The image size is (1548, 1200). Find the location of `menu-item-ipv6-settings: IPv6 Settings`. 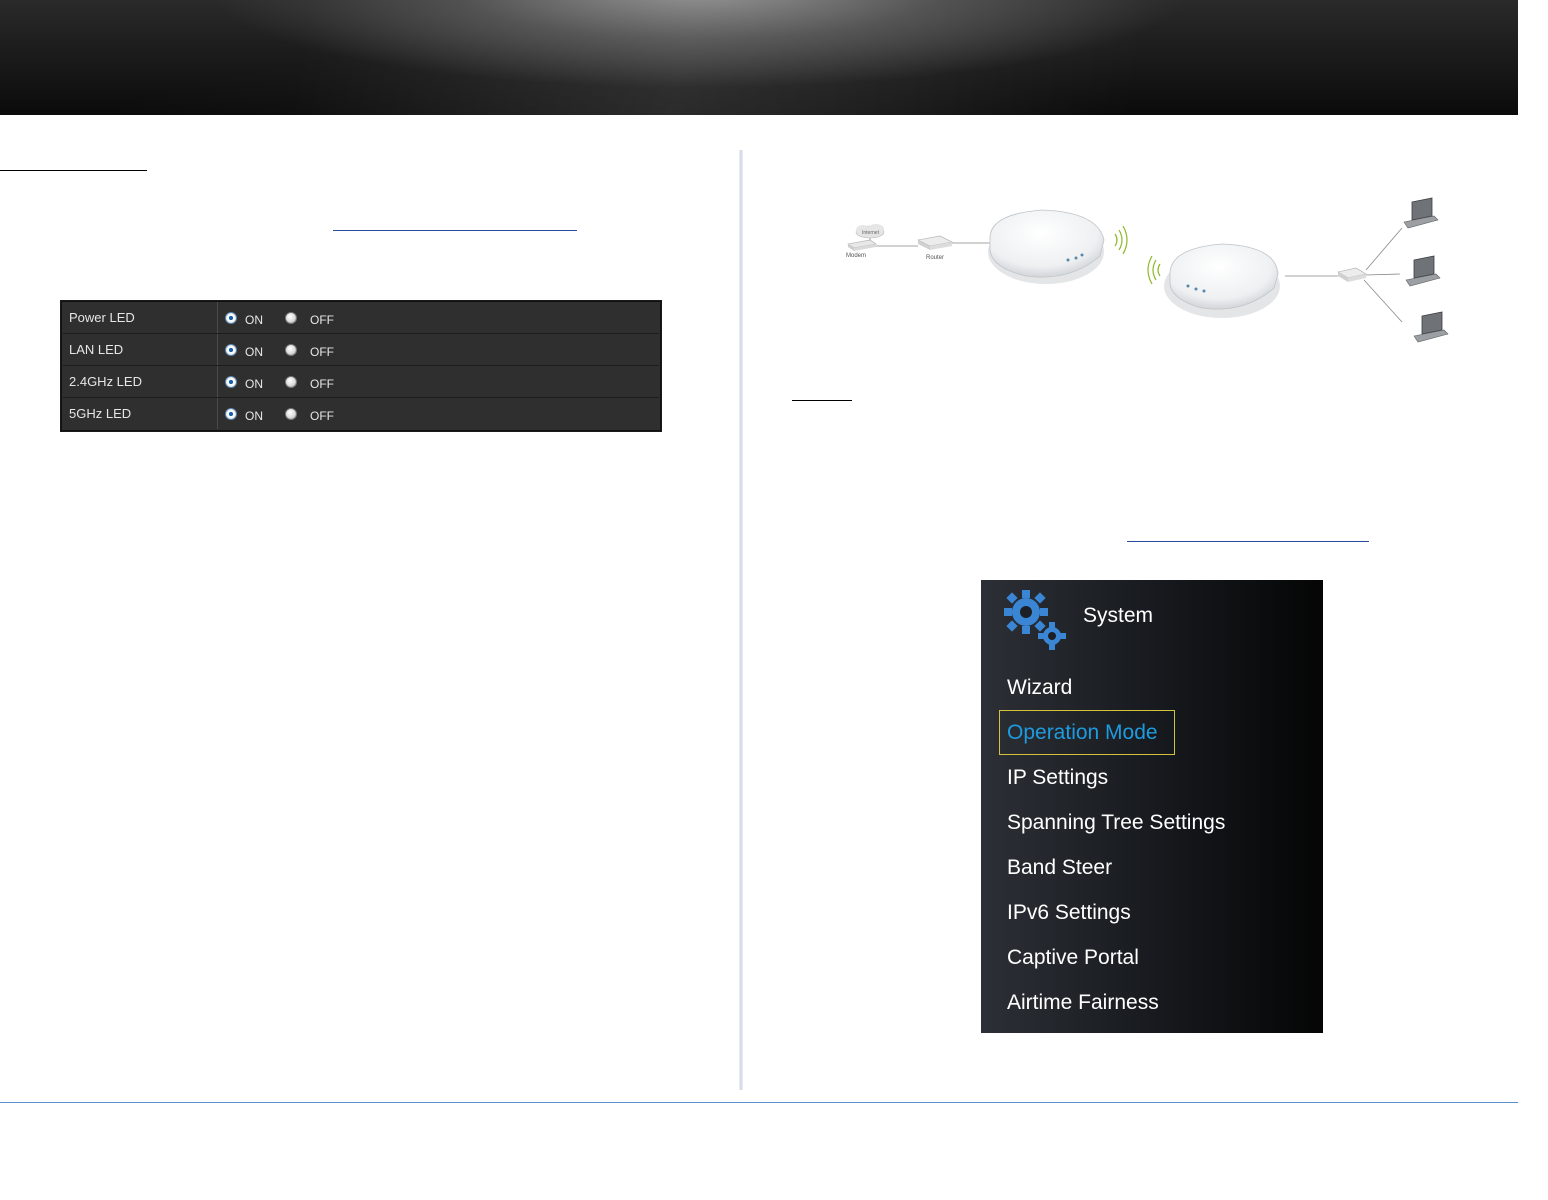

menu-item-ipv6-settings: IPv6 Settings is located at coordinates (1069, 913).